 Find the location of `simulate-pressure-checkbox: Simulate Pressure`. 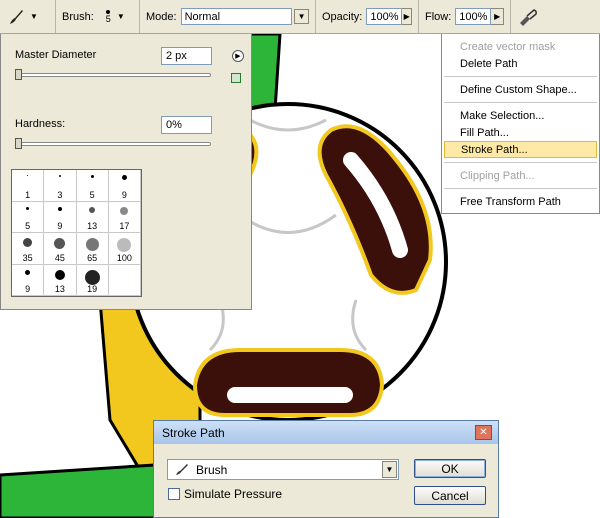

simulate-pressure-checkbox: Simulate Pressure is located at coordinates (225, 494).